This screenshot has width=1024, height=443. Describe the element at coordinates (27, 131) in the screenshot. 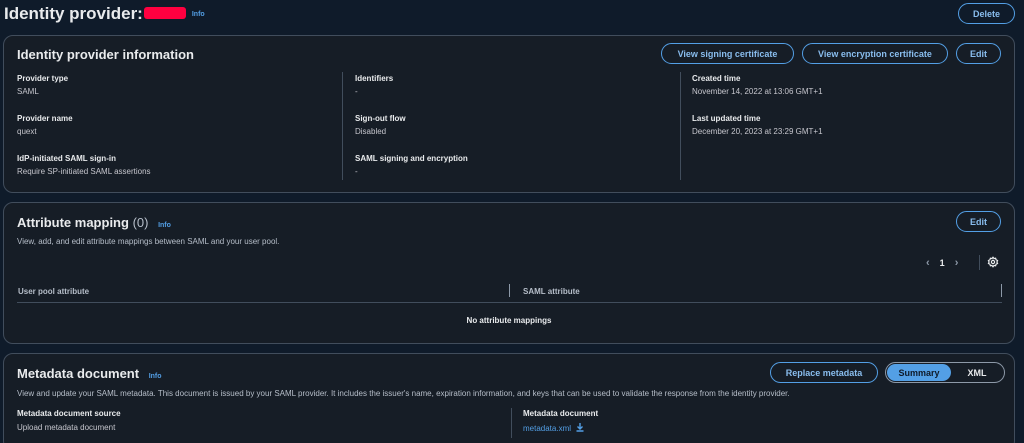

I see `provider-name-value: quext` at that location.